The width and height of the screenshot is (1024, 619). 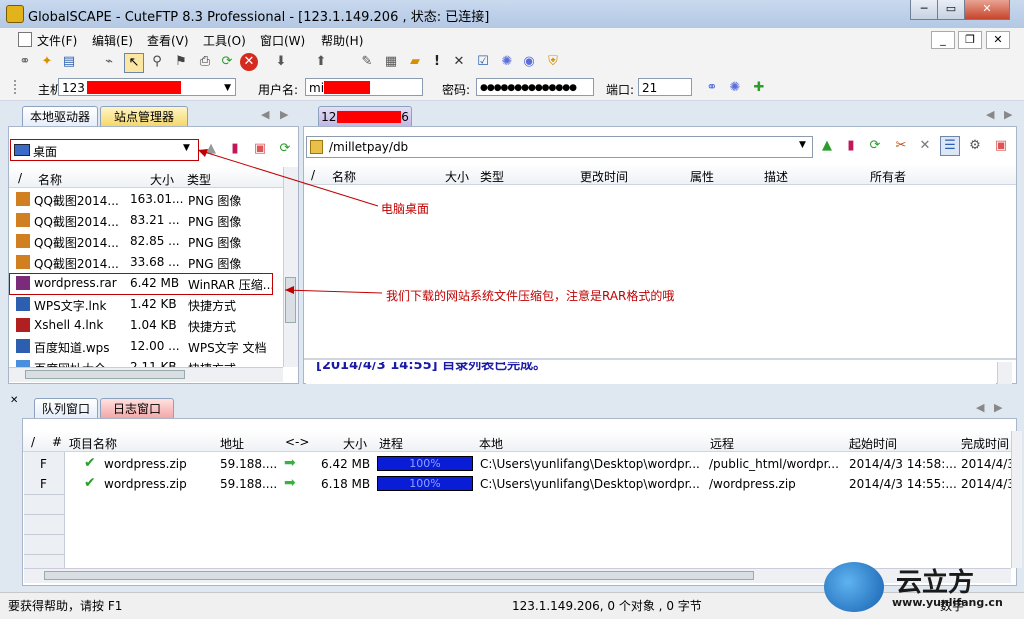 I want to click on tab-queue: 队列窗口, so click(x=66, y=408).